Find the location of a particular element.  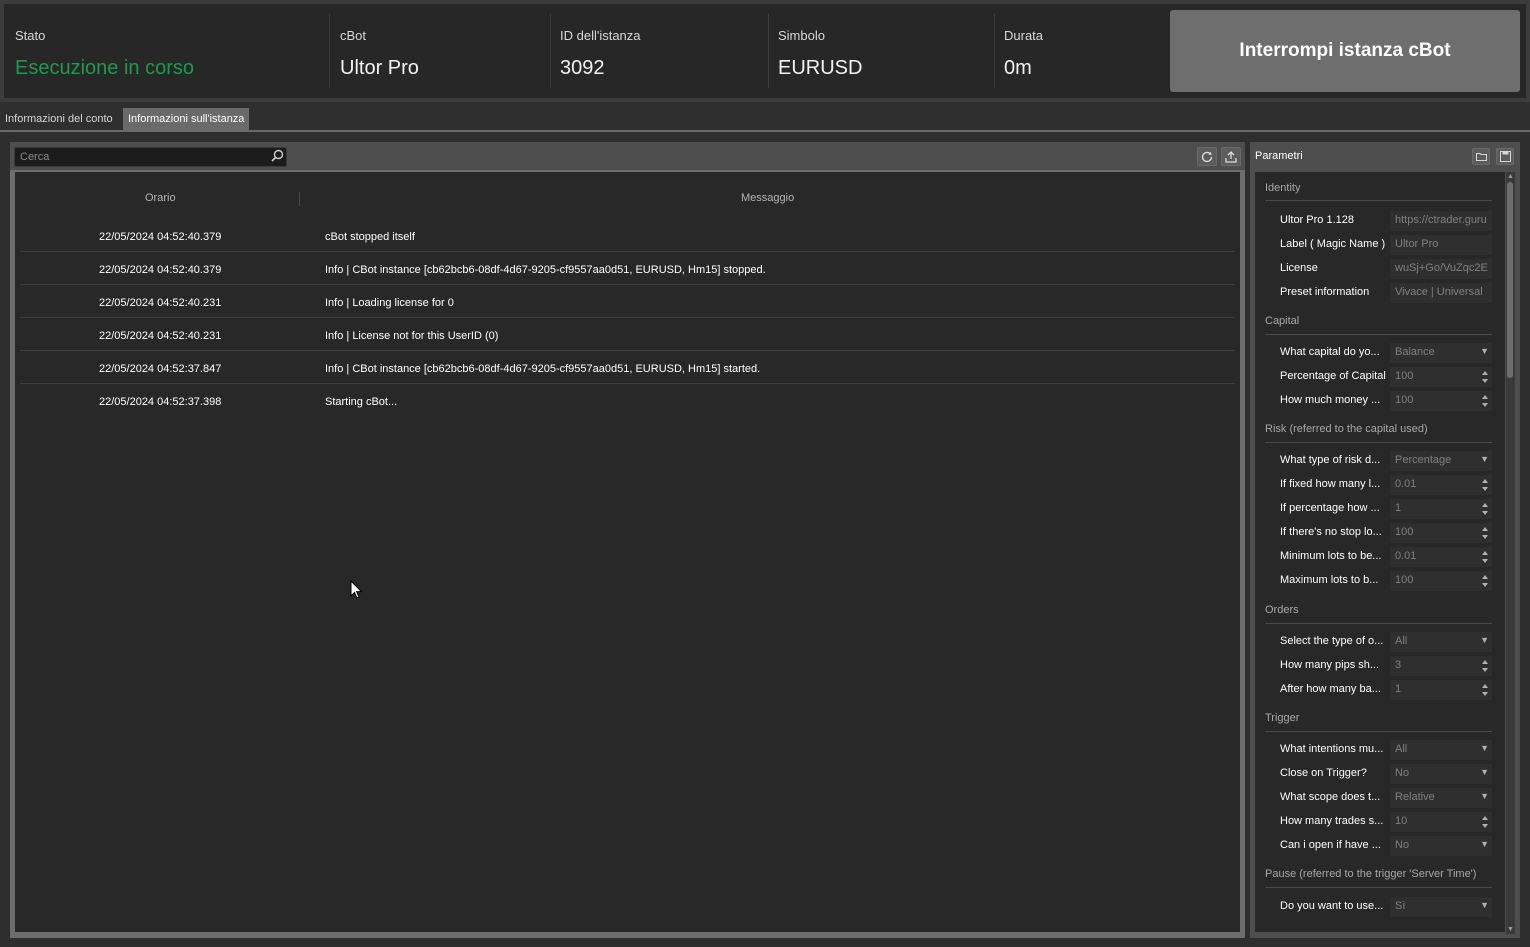

param-row: How much money ... 100 is located at coordinates (1380, 401).